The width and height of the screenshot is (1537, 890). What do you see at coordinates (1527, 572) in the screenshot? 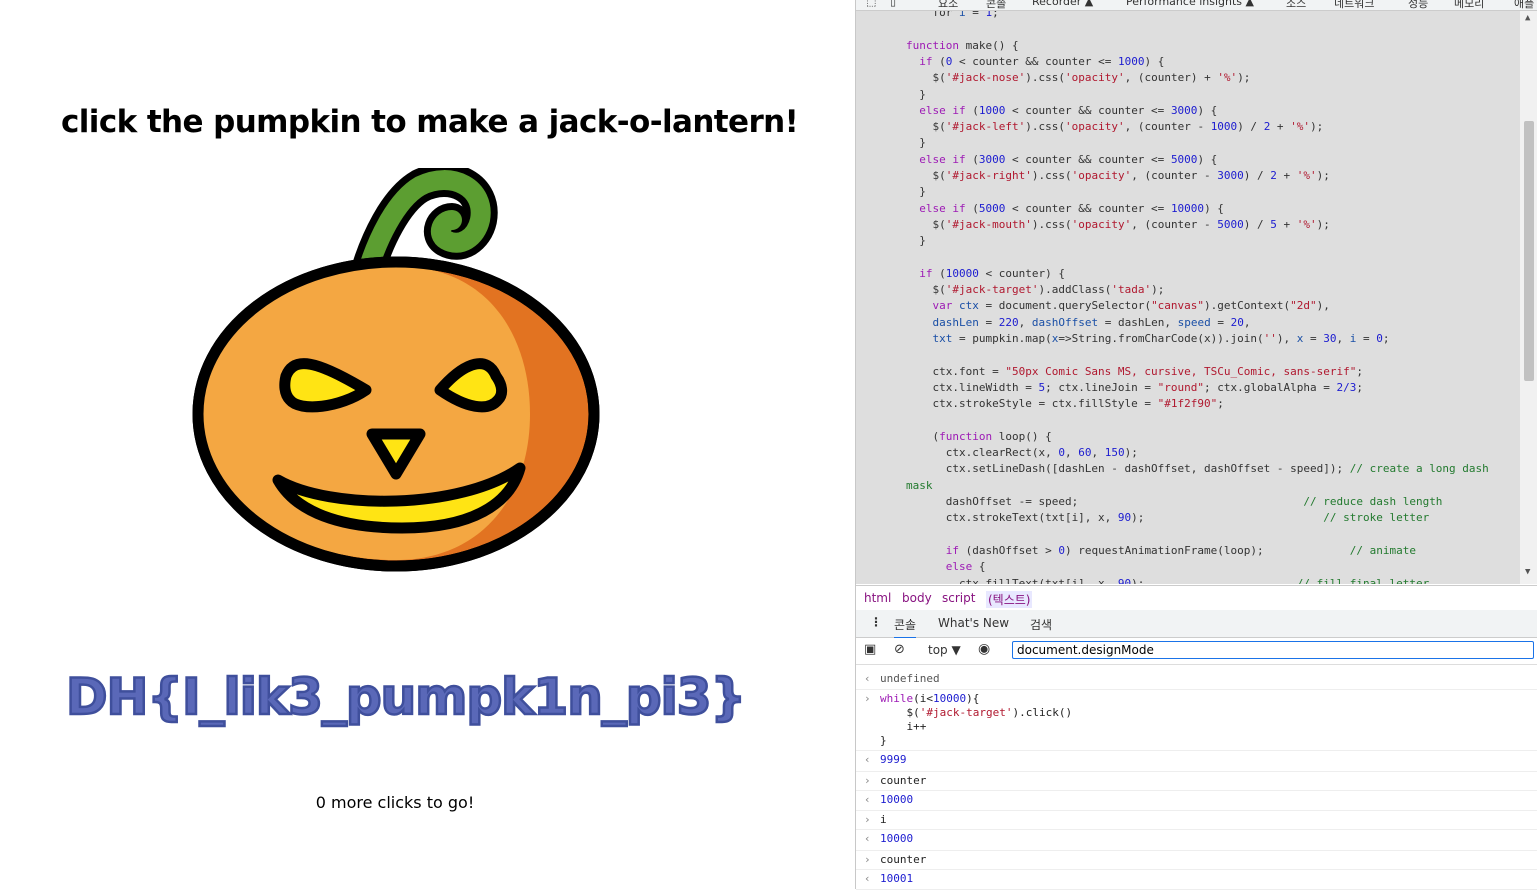
I see `scroll-down-arrow-icon: ▼` at bounding box center [1527, 572].